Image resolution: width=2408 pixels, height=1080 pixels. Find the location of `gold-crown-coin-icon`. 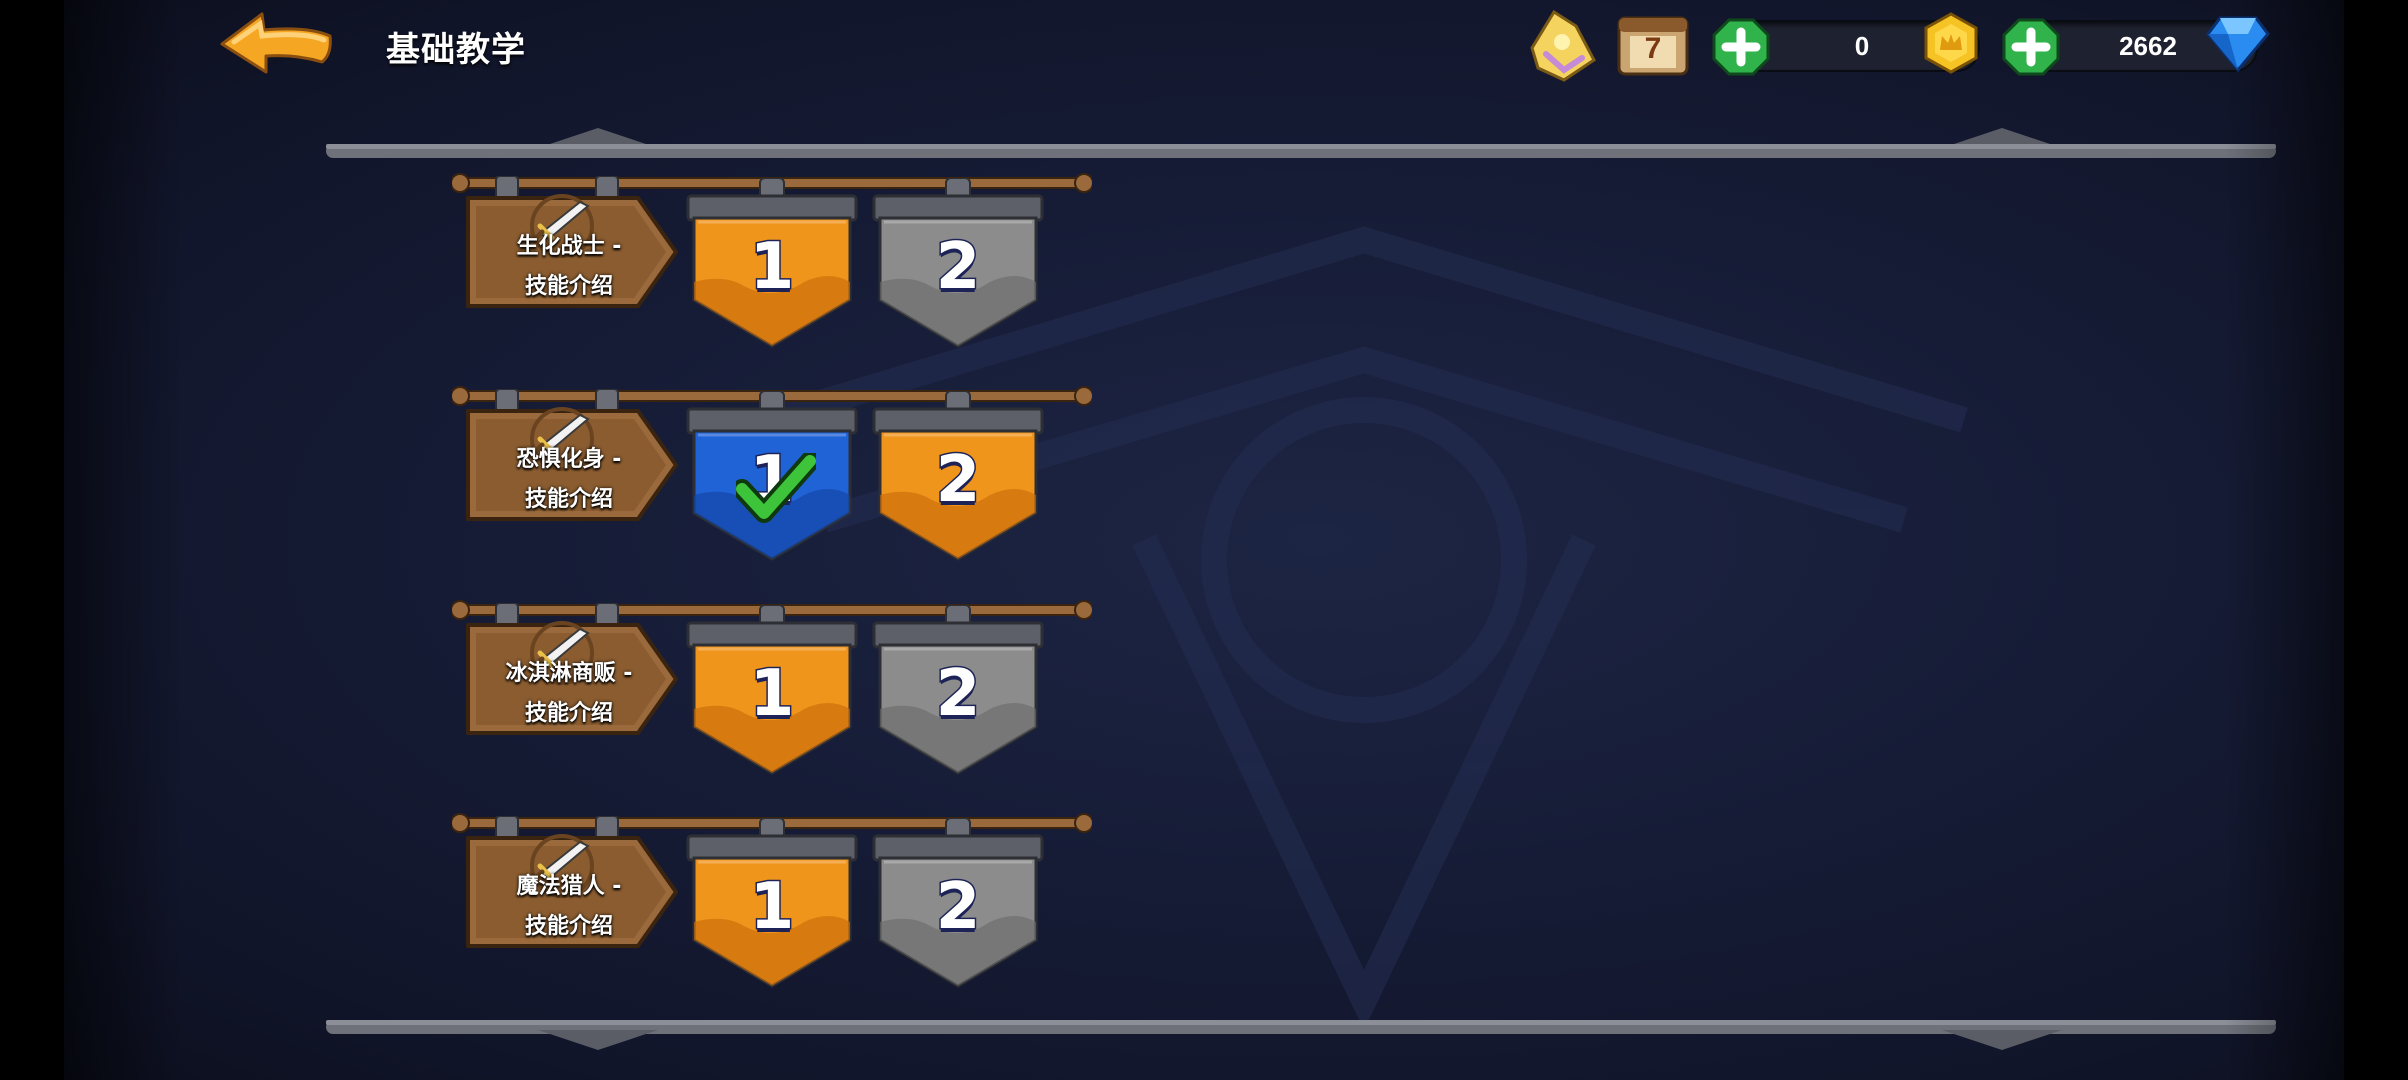

gold-crown-coin-icon is located at coordinates (1951, 43).